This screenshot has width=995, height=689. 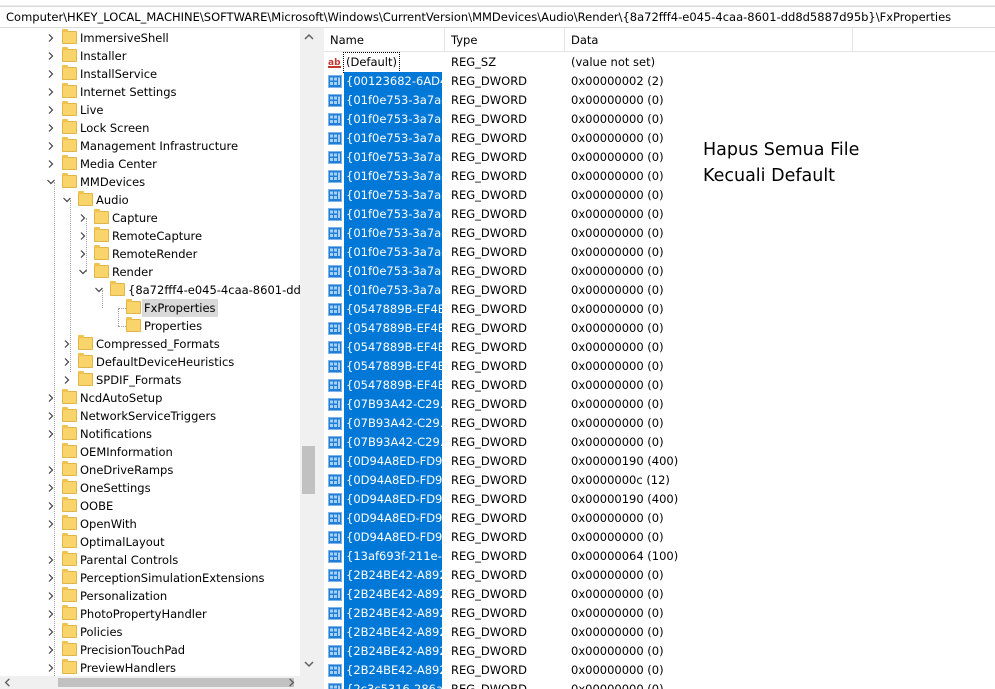 I want to click on tree-node: RemoteRender, so click(x=150, y=254).